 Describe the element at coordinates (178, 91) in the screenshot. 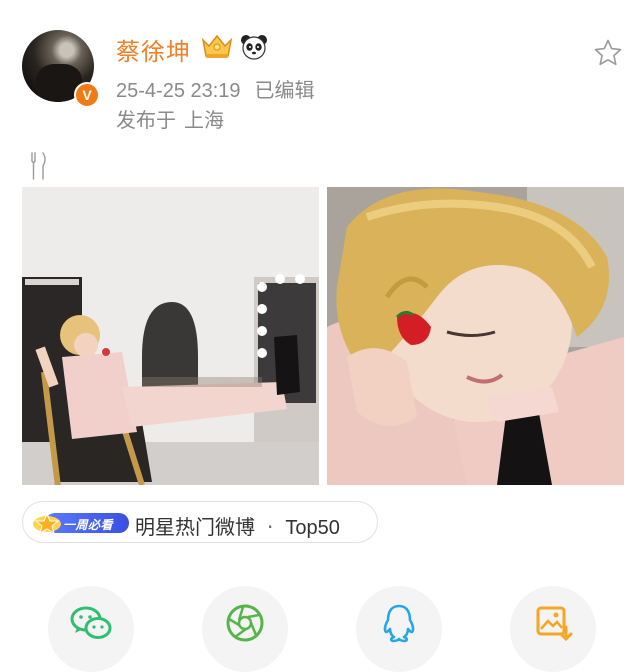

I see `post-timestamp: 25-4-25 23:19` at that location.